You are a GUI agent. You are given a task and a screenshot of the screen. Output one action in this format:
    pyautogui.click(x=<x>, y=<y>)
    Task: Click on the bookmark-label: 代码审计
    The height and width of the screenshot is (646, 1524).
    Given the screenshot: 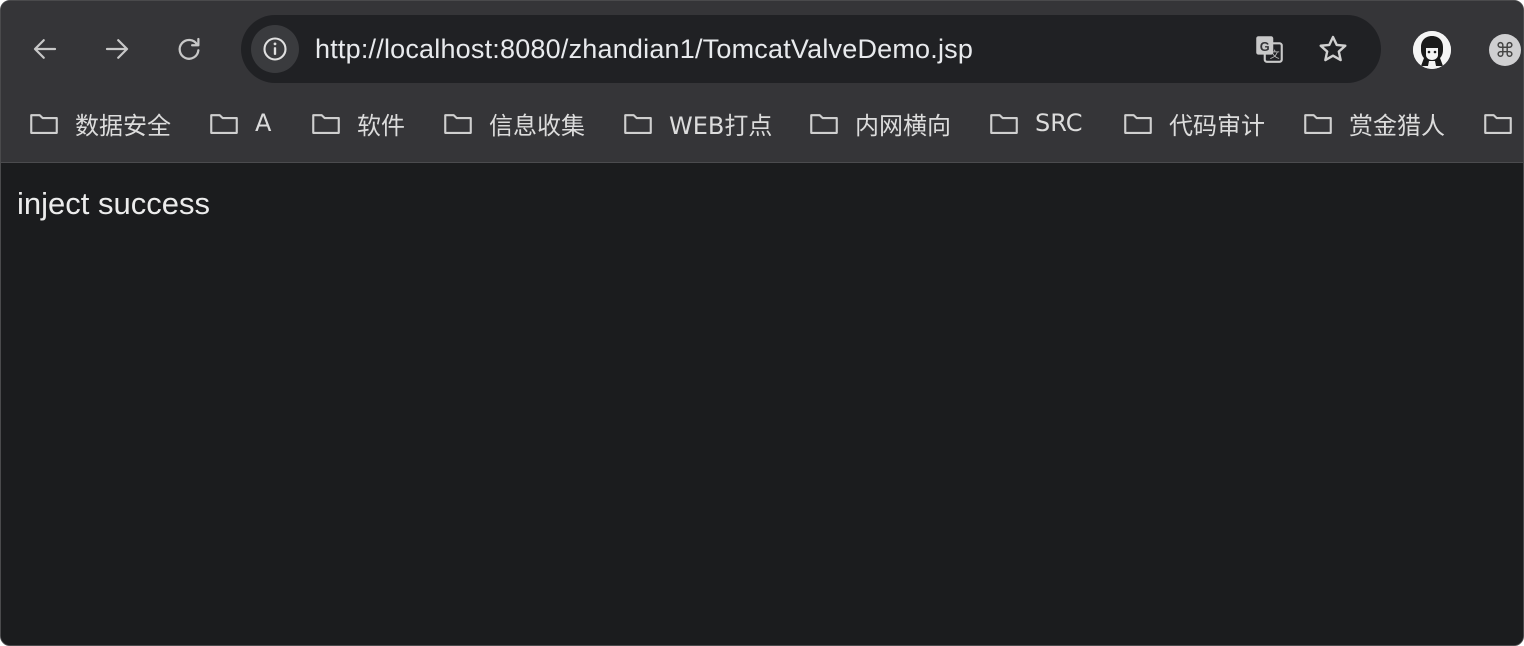 What is the action you would take?
    pyautogui.click(x=1217, y=125)
    